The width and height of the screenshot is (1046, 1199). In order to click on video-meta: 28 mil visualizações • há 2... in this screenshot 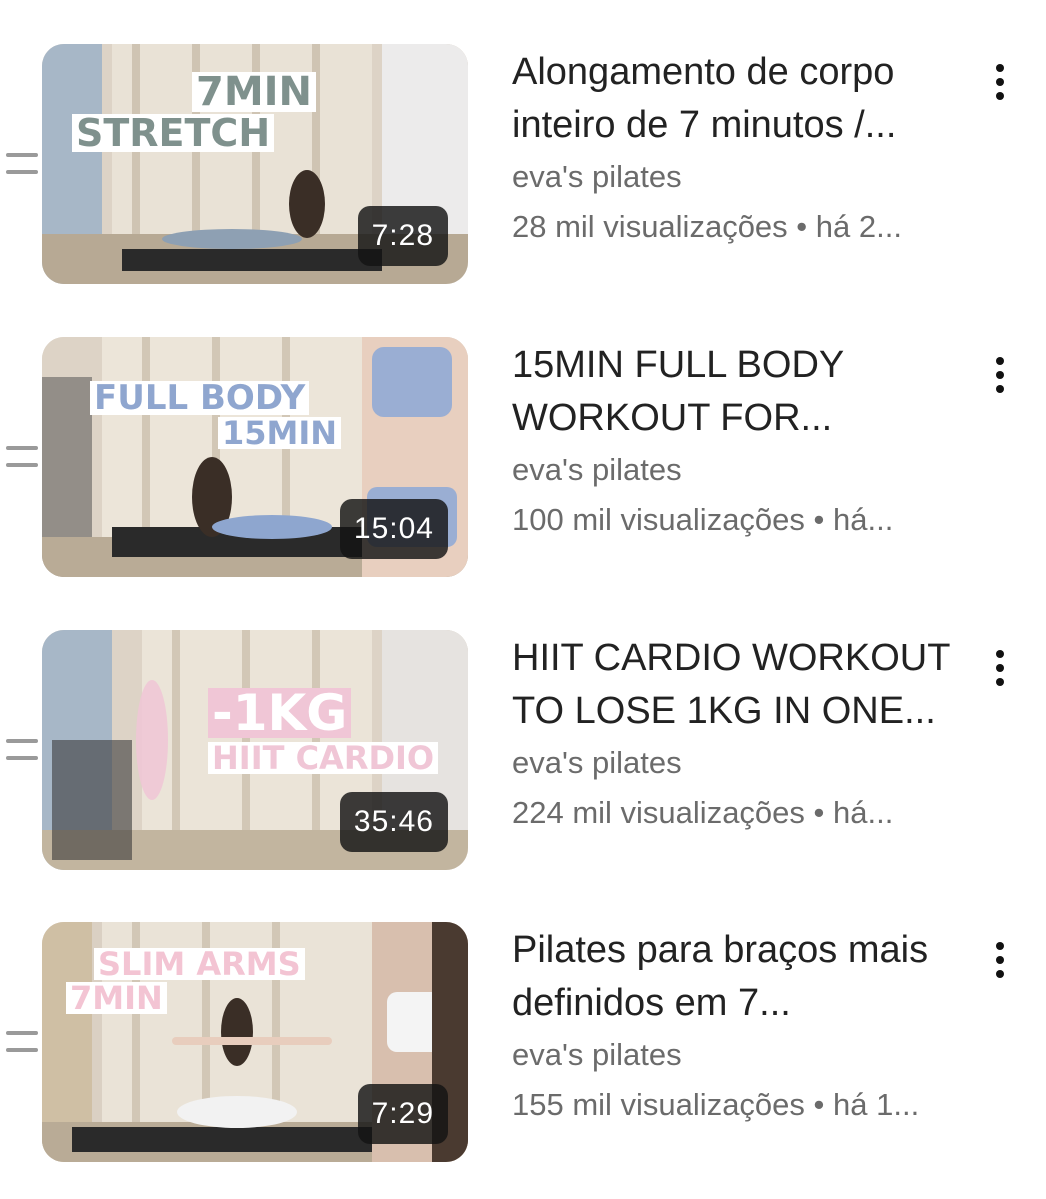, I will do `click(747, 227)`.